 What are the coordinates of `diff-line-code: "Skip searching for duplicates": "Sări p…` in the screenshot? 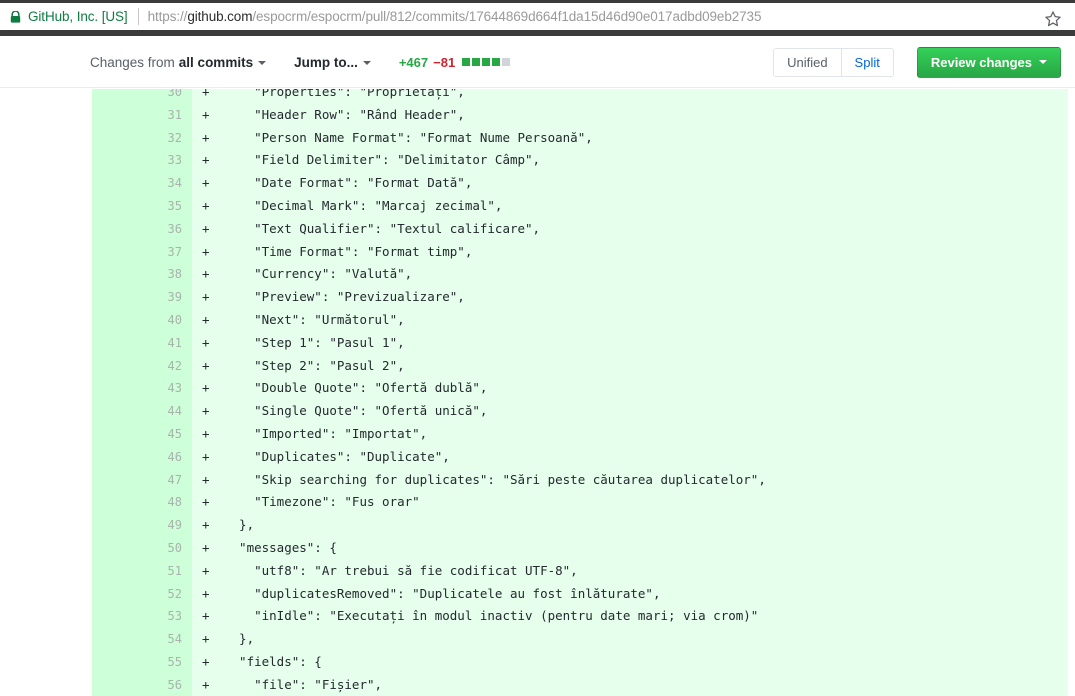 It's located at (646, 480).